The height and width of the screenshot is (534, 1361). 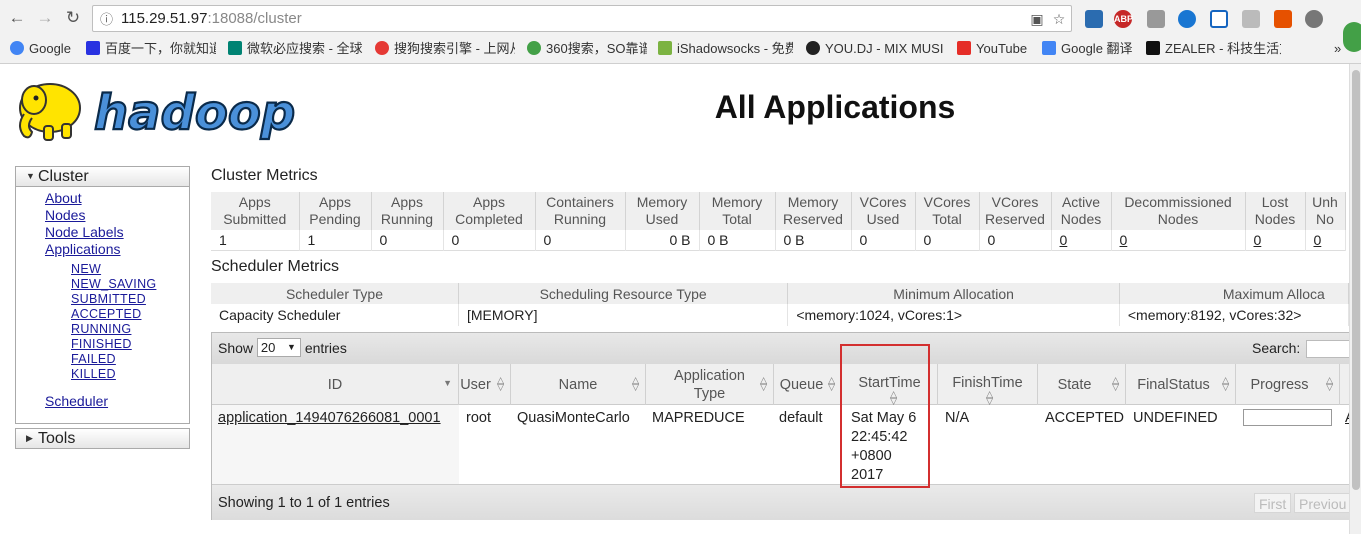 What do you see at coordinates (876, 49) in the screenshot?
I see `bookmark-youdj: YOU.DJ - MIX MUSI` at bounding box center [876, 49].